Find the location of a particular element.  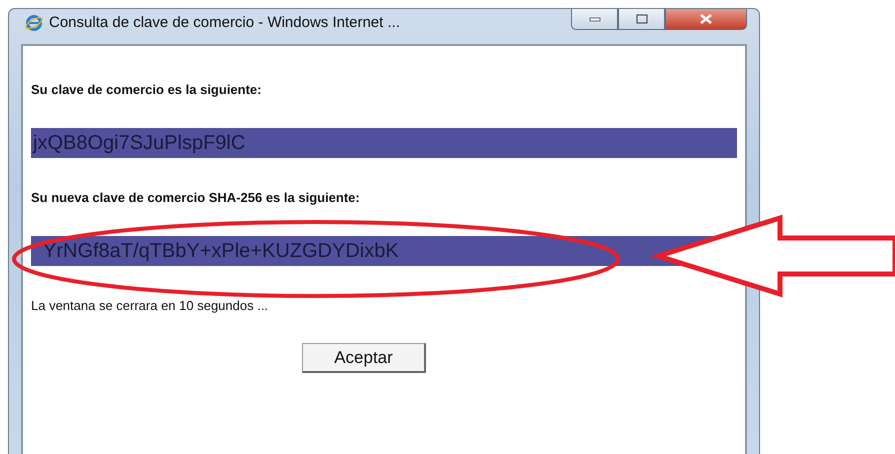

close-icon is located at coordinates (706, 19).